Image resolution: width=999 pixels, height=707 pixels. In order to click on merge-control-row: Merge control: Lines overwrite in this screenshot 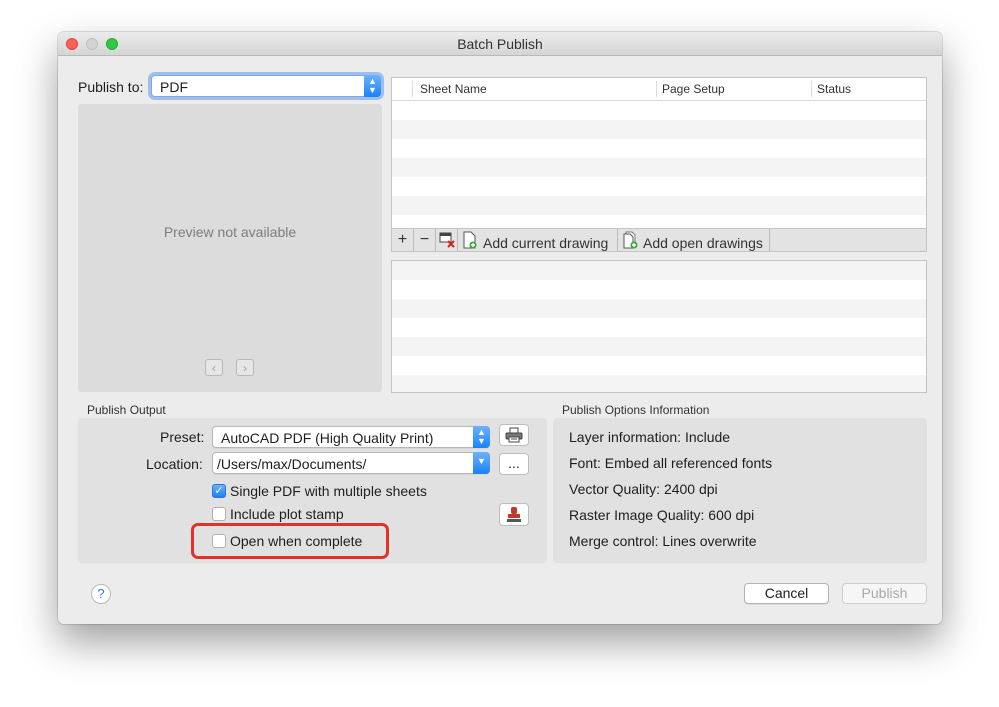, I will do `click(663, 541)`.